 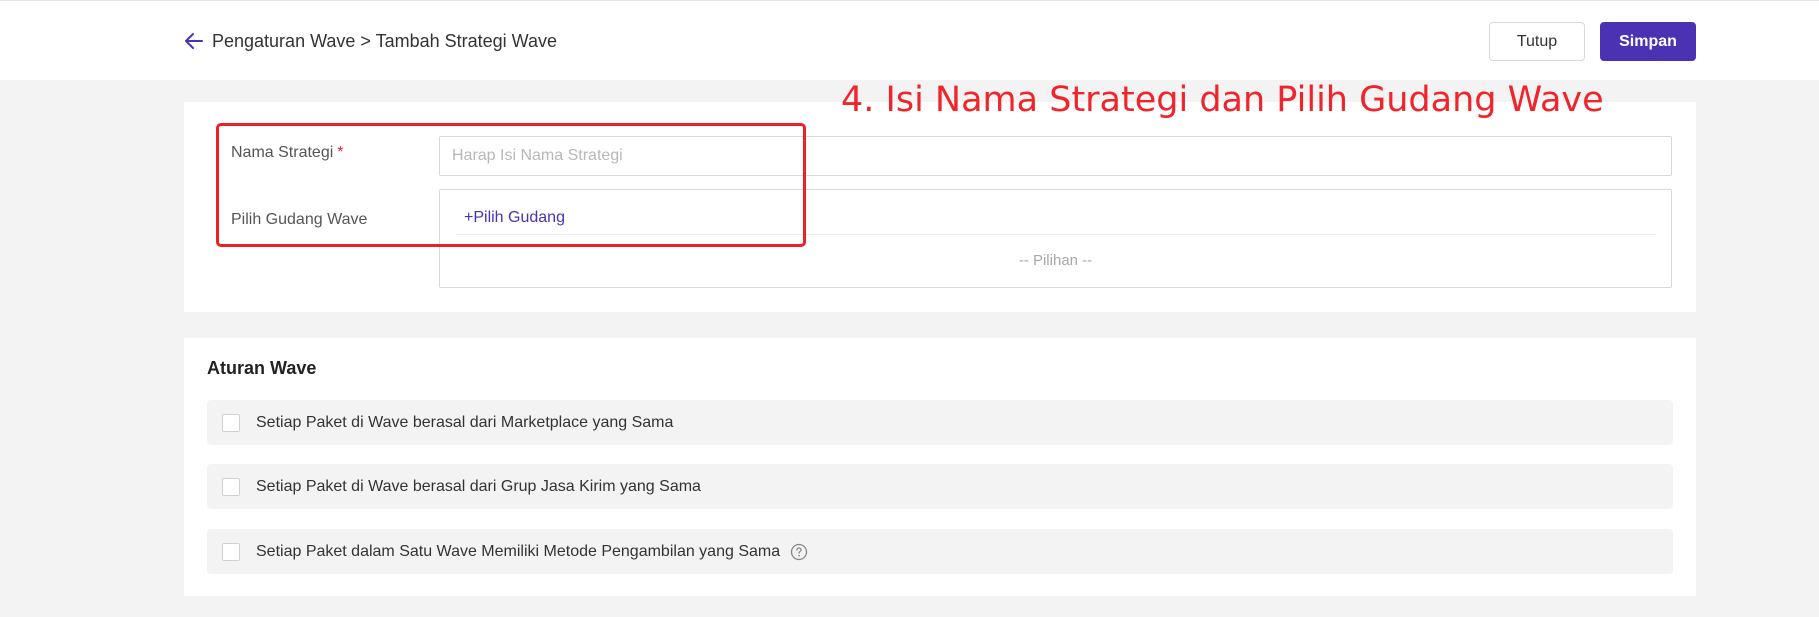 What do you see at coordinates (1537, 41) in the screenshot?
I see `close-button: Tutup` at bounding box center [1537, 41].